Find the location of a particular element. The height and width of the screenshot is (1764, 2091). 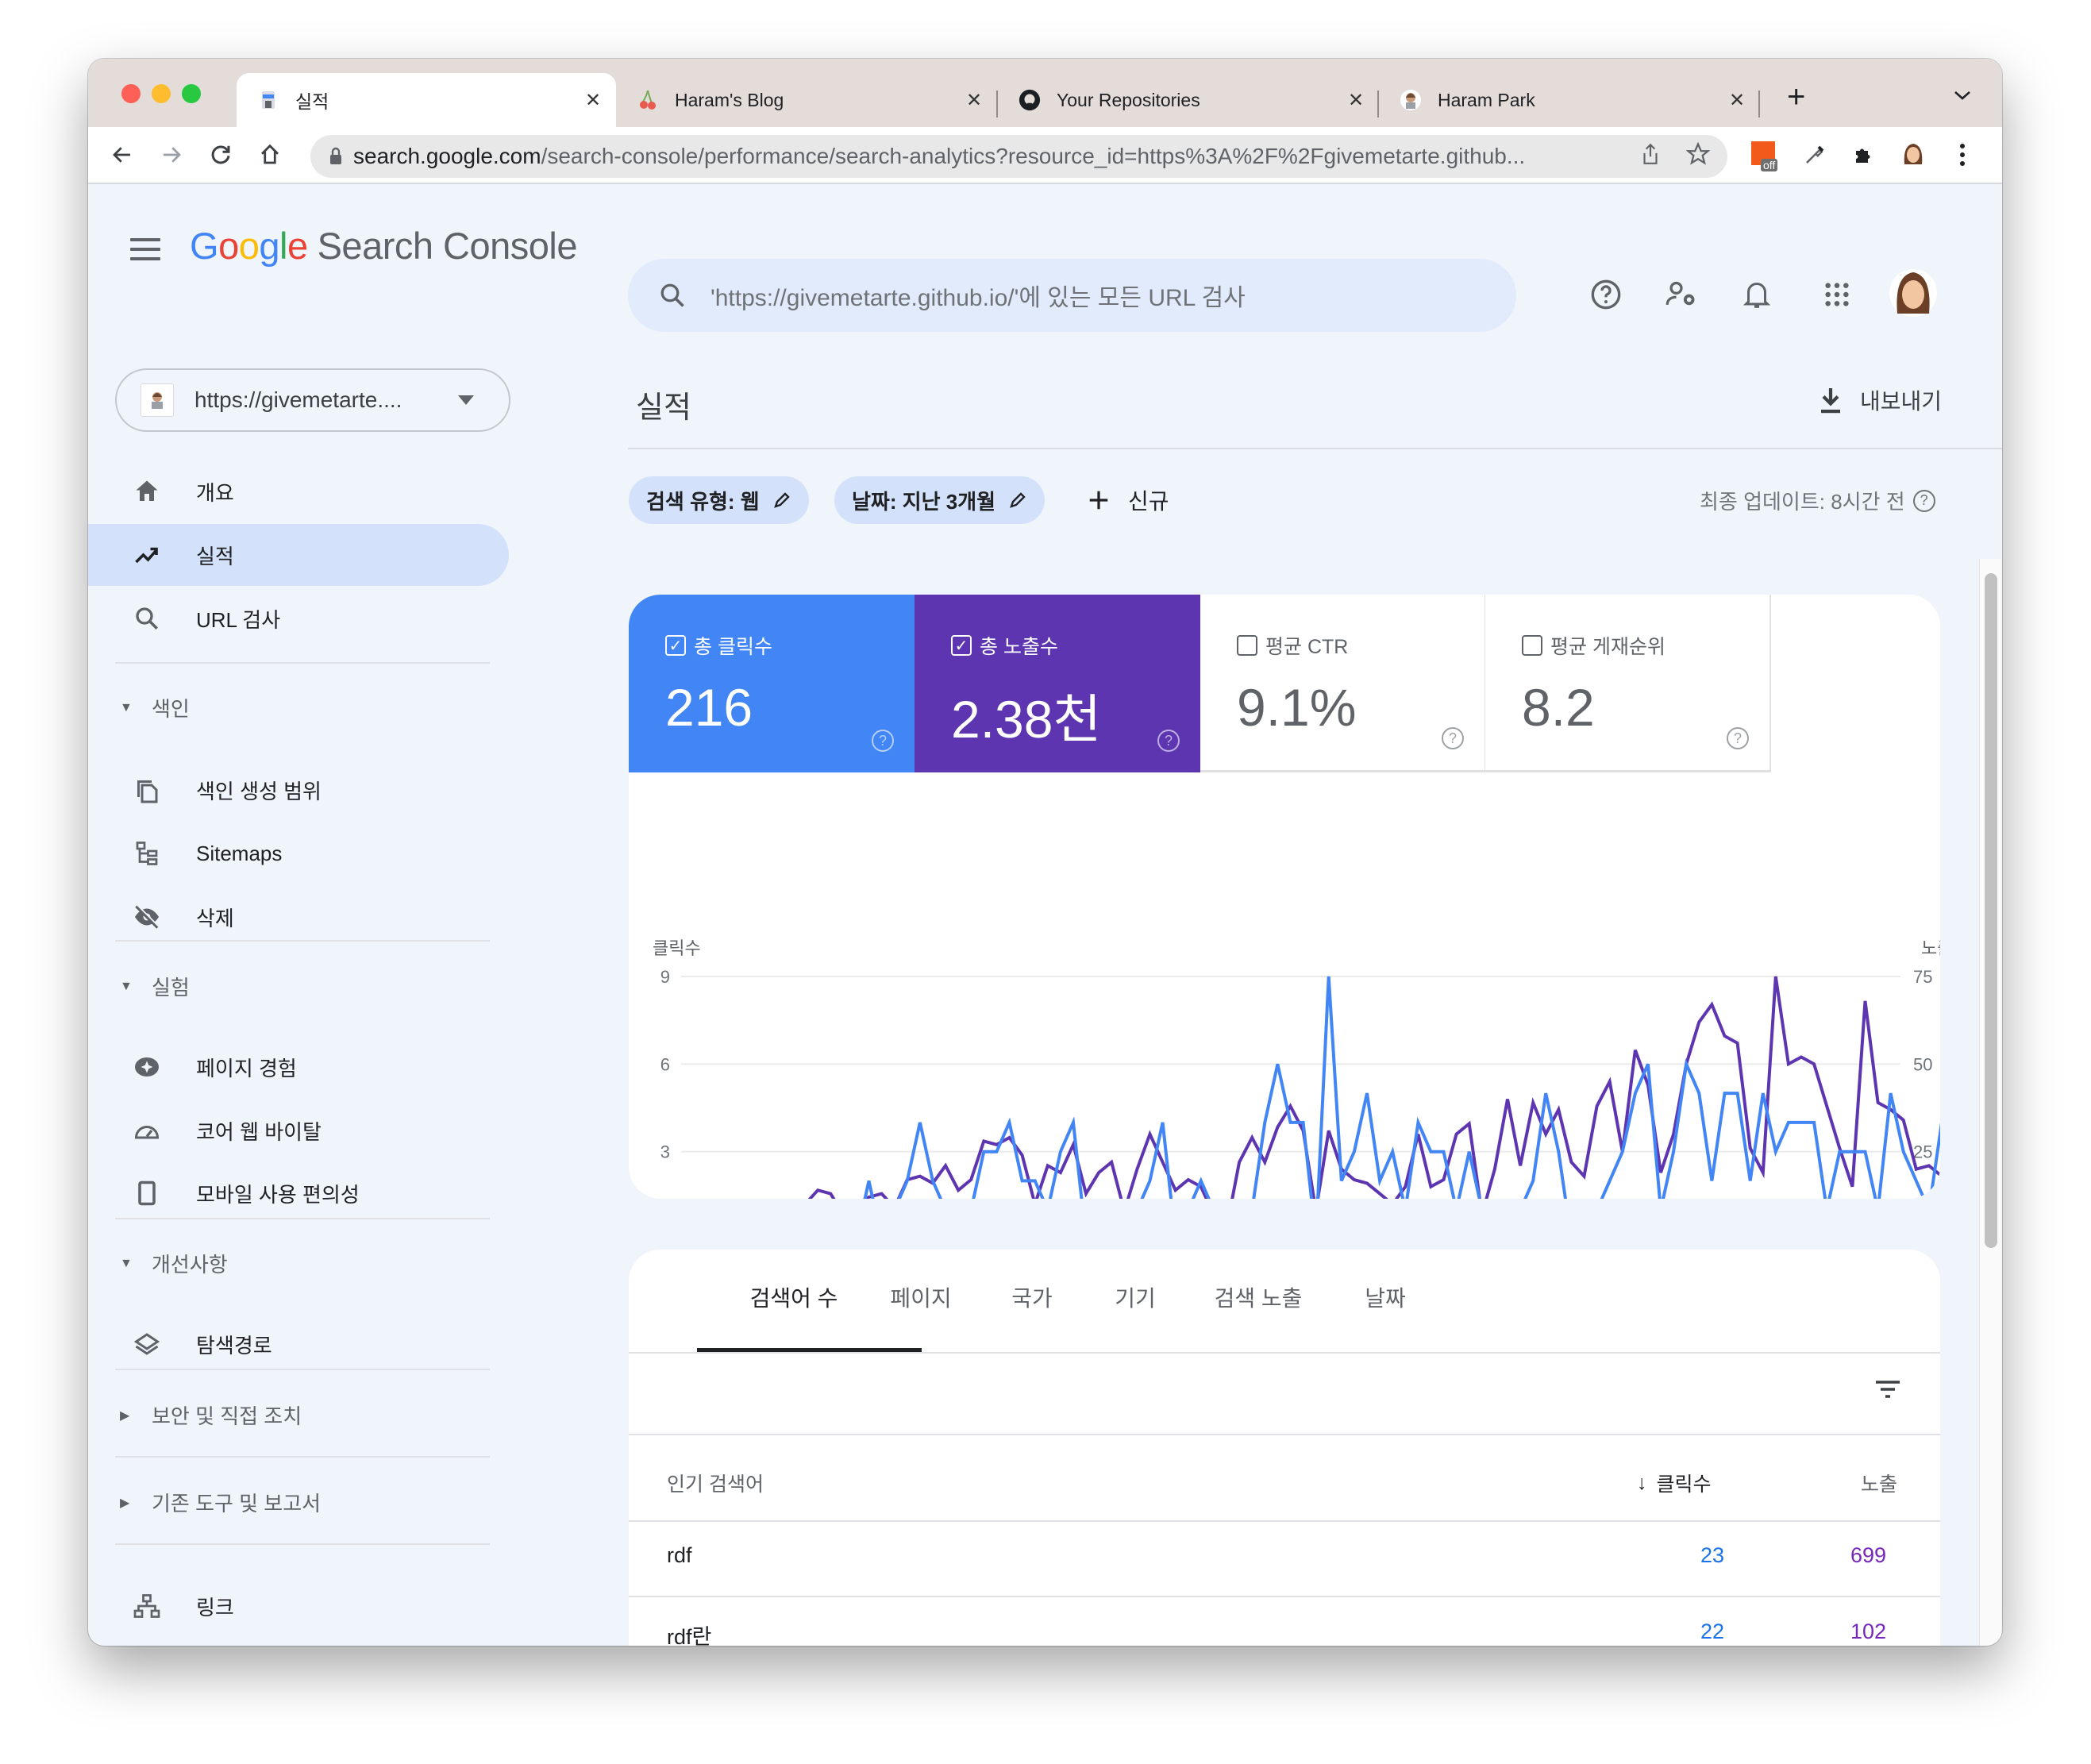

account-avatar is located at coordinates (1913, 293).